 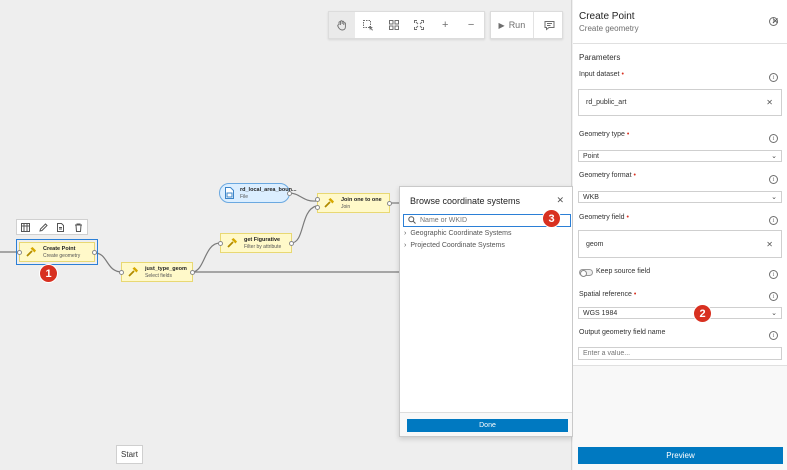 What do you see at coordinates (622, 332) in the screenshot?
I see `output-field-label: Output geometry field name` at bounding box center [622, 332].